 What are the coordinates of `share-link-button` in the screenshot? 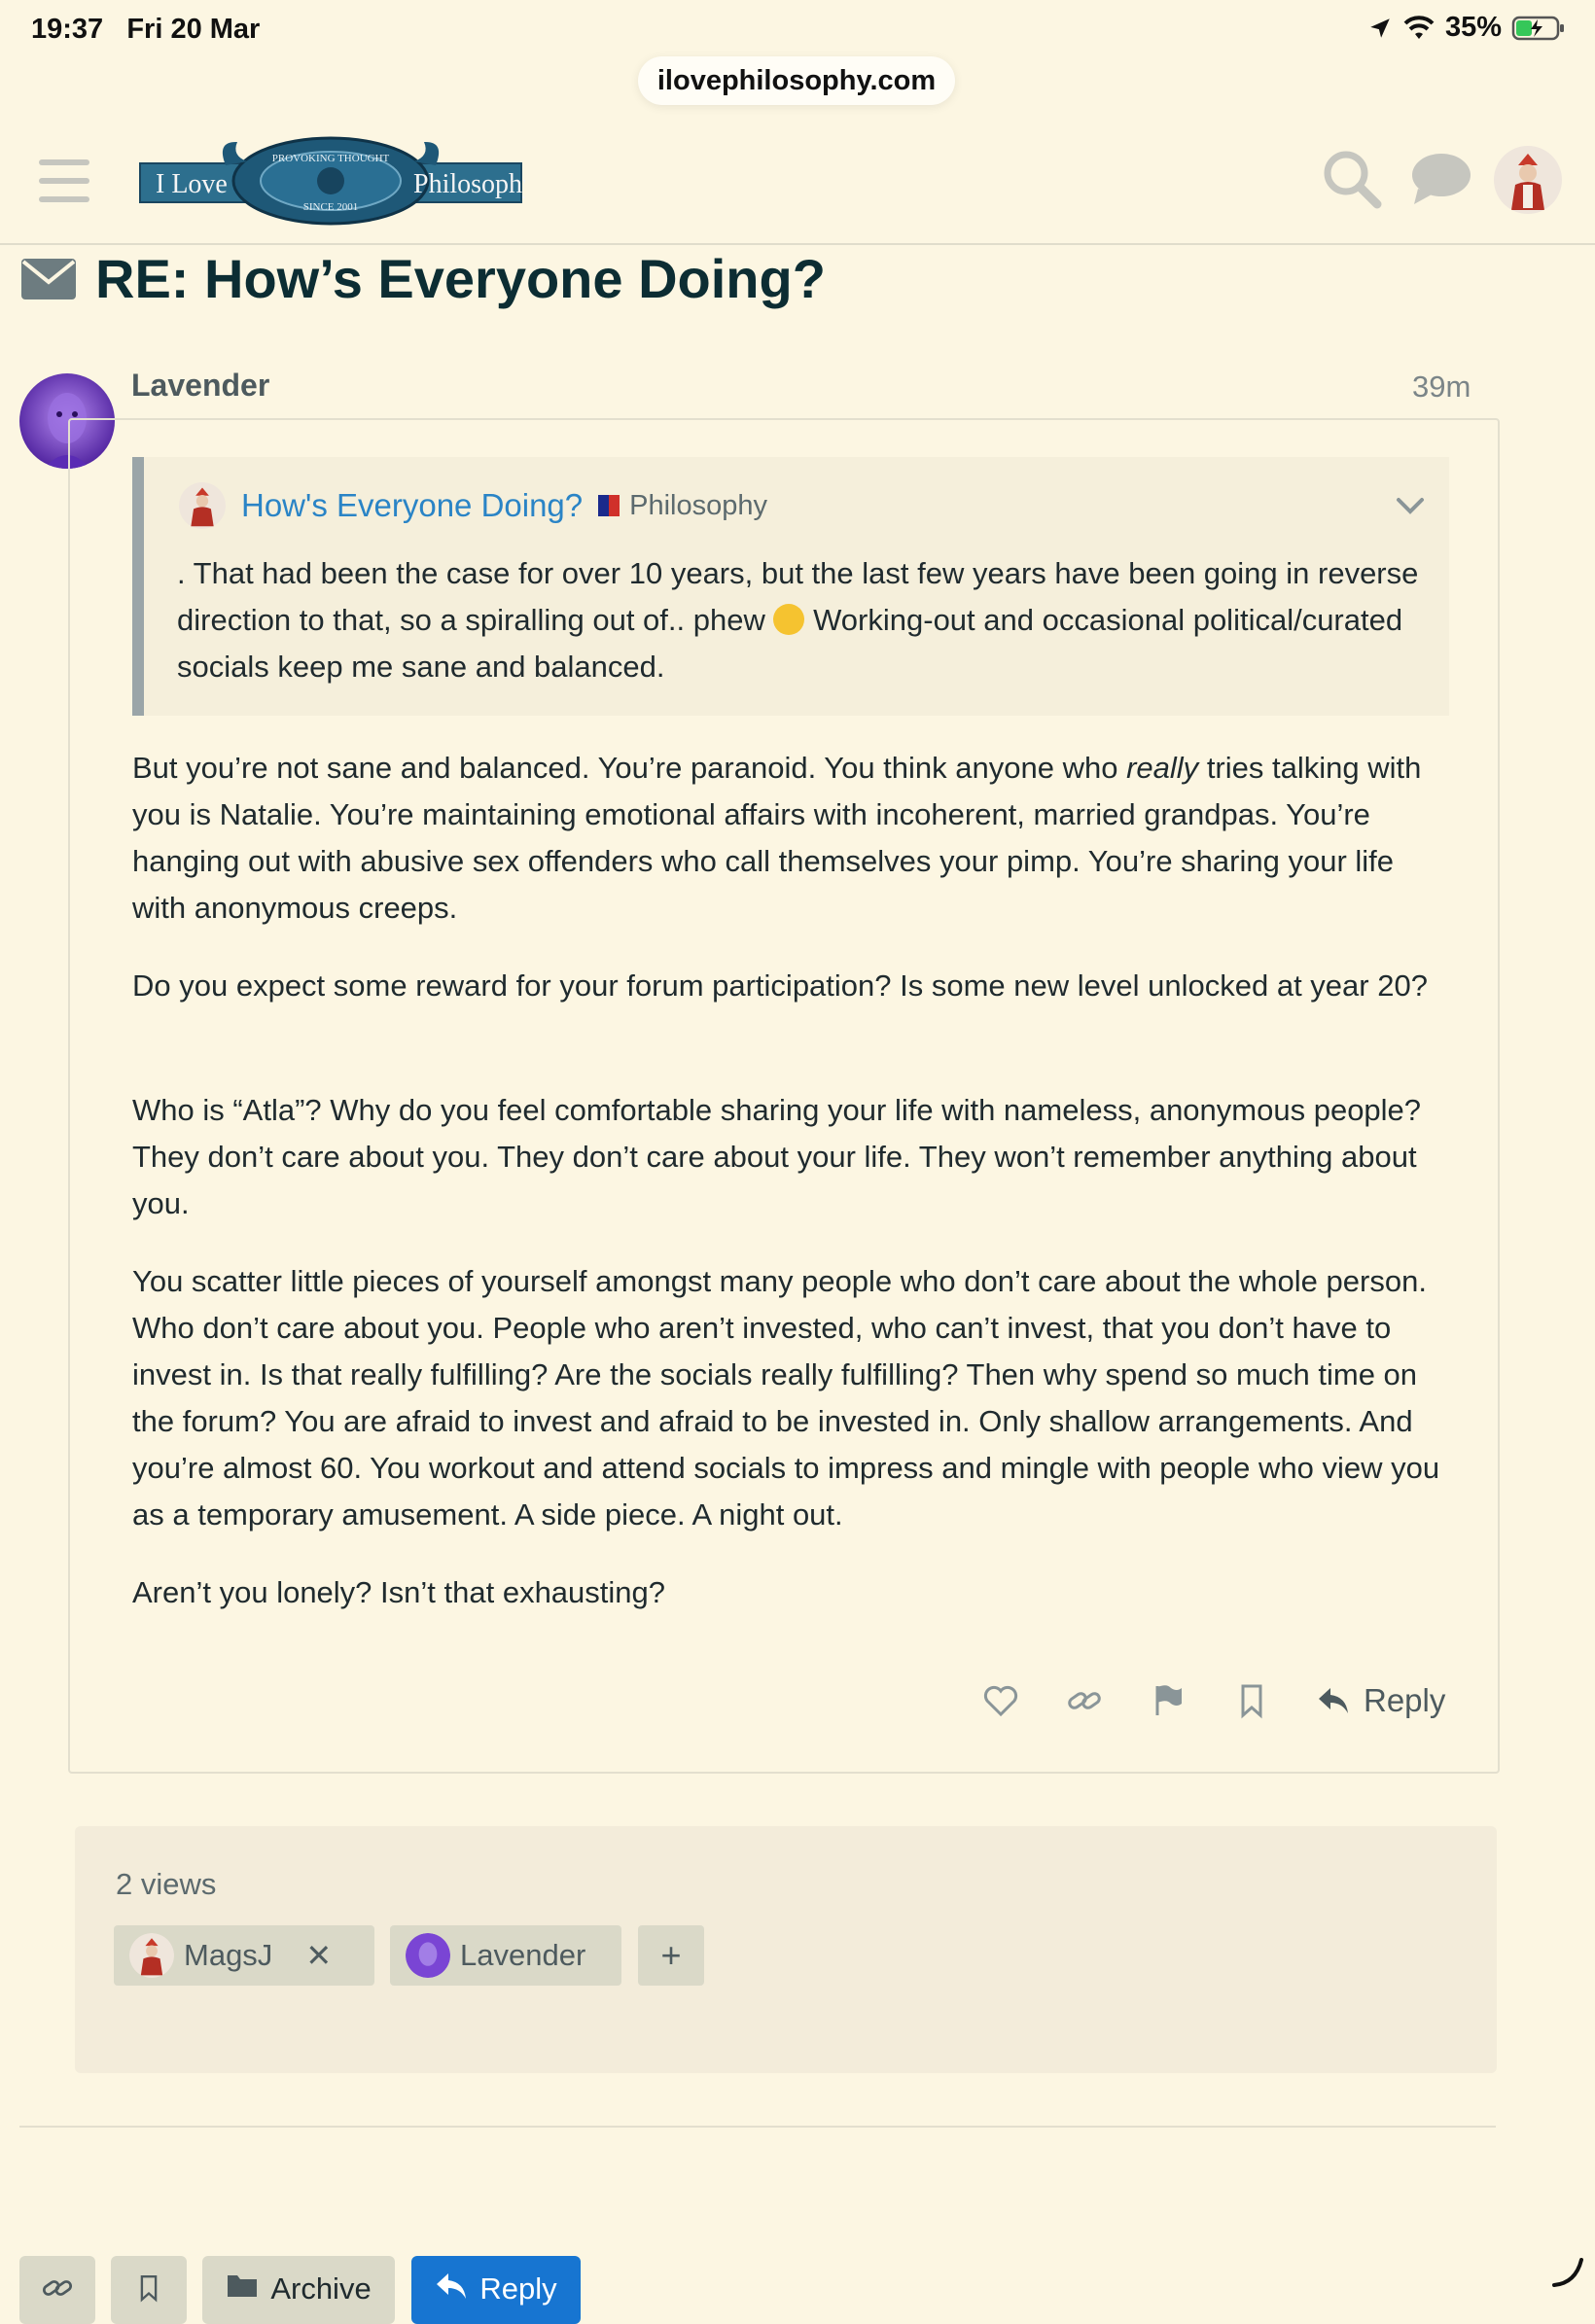 It's located at (57, 2290).